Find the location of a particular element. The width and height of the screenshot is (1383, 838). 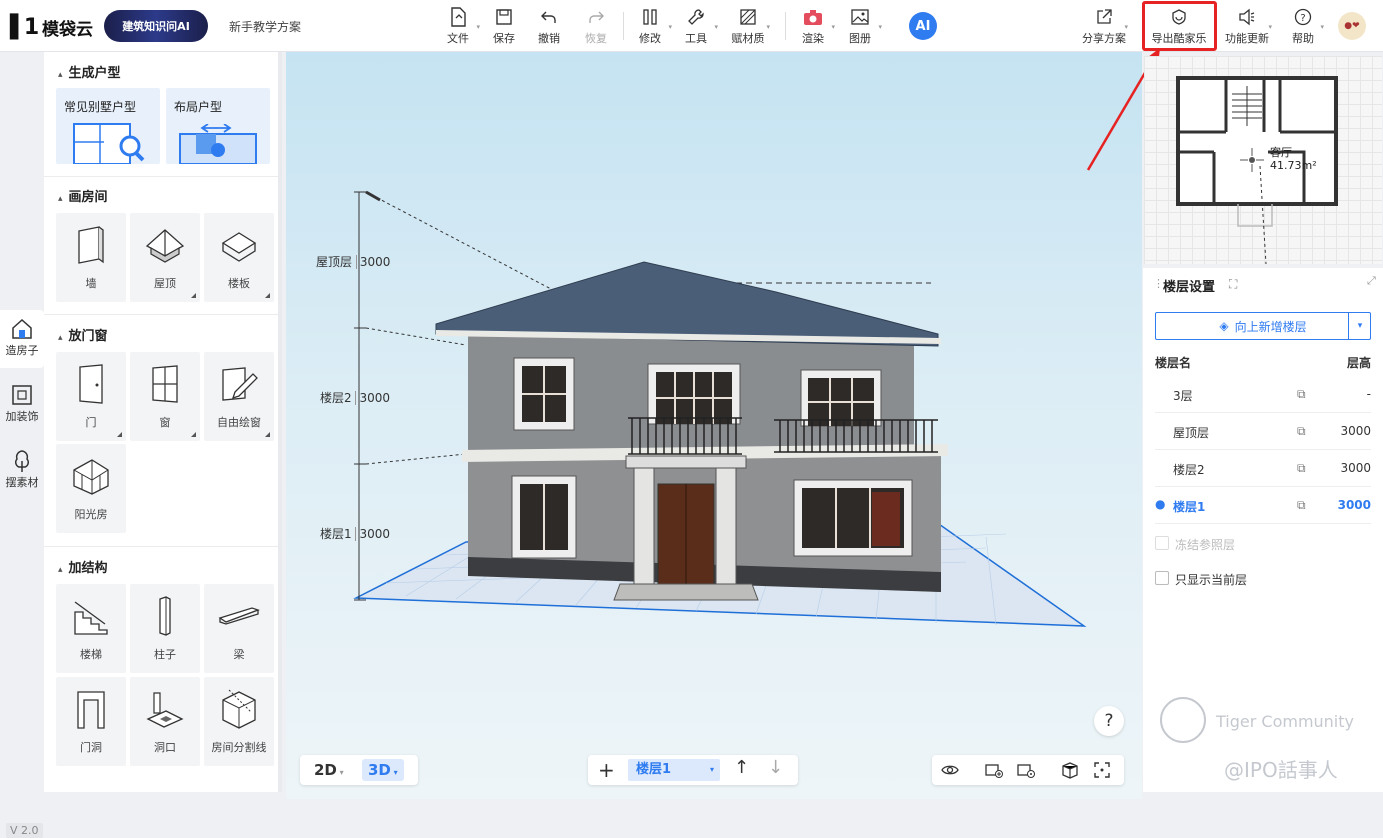

section-title-structure: 加结构 is located at coordinates (83, 566).